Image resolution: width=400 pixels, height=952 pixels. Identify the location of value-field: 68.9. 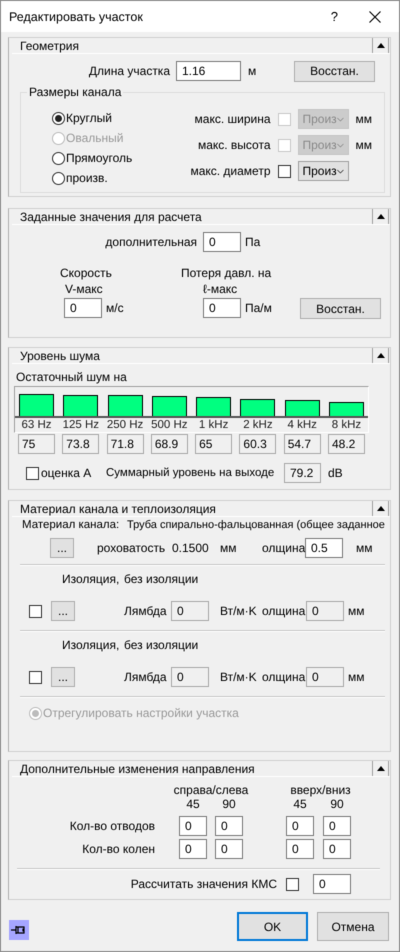
(169, 444).